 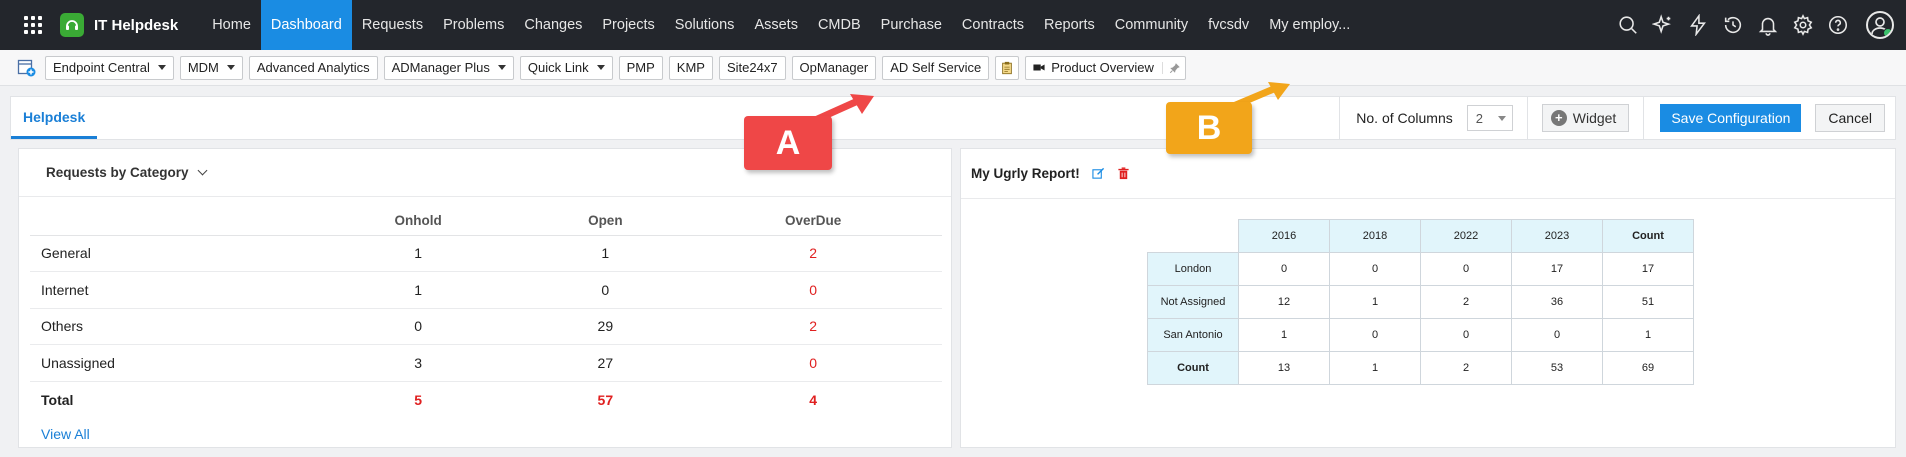 I want to click on nav-icon-group, so click(x=1755, y=25).